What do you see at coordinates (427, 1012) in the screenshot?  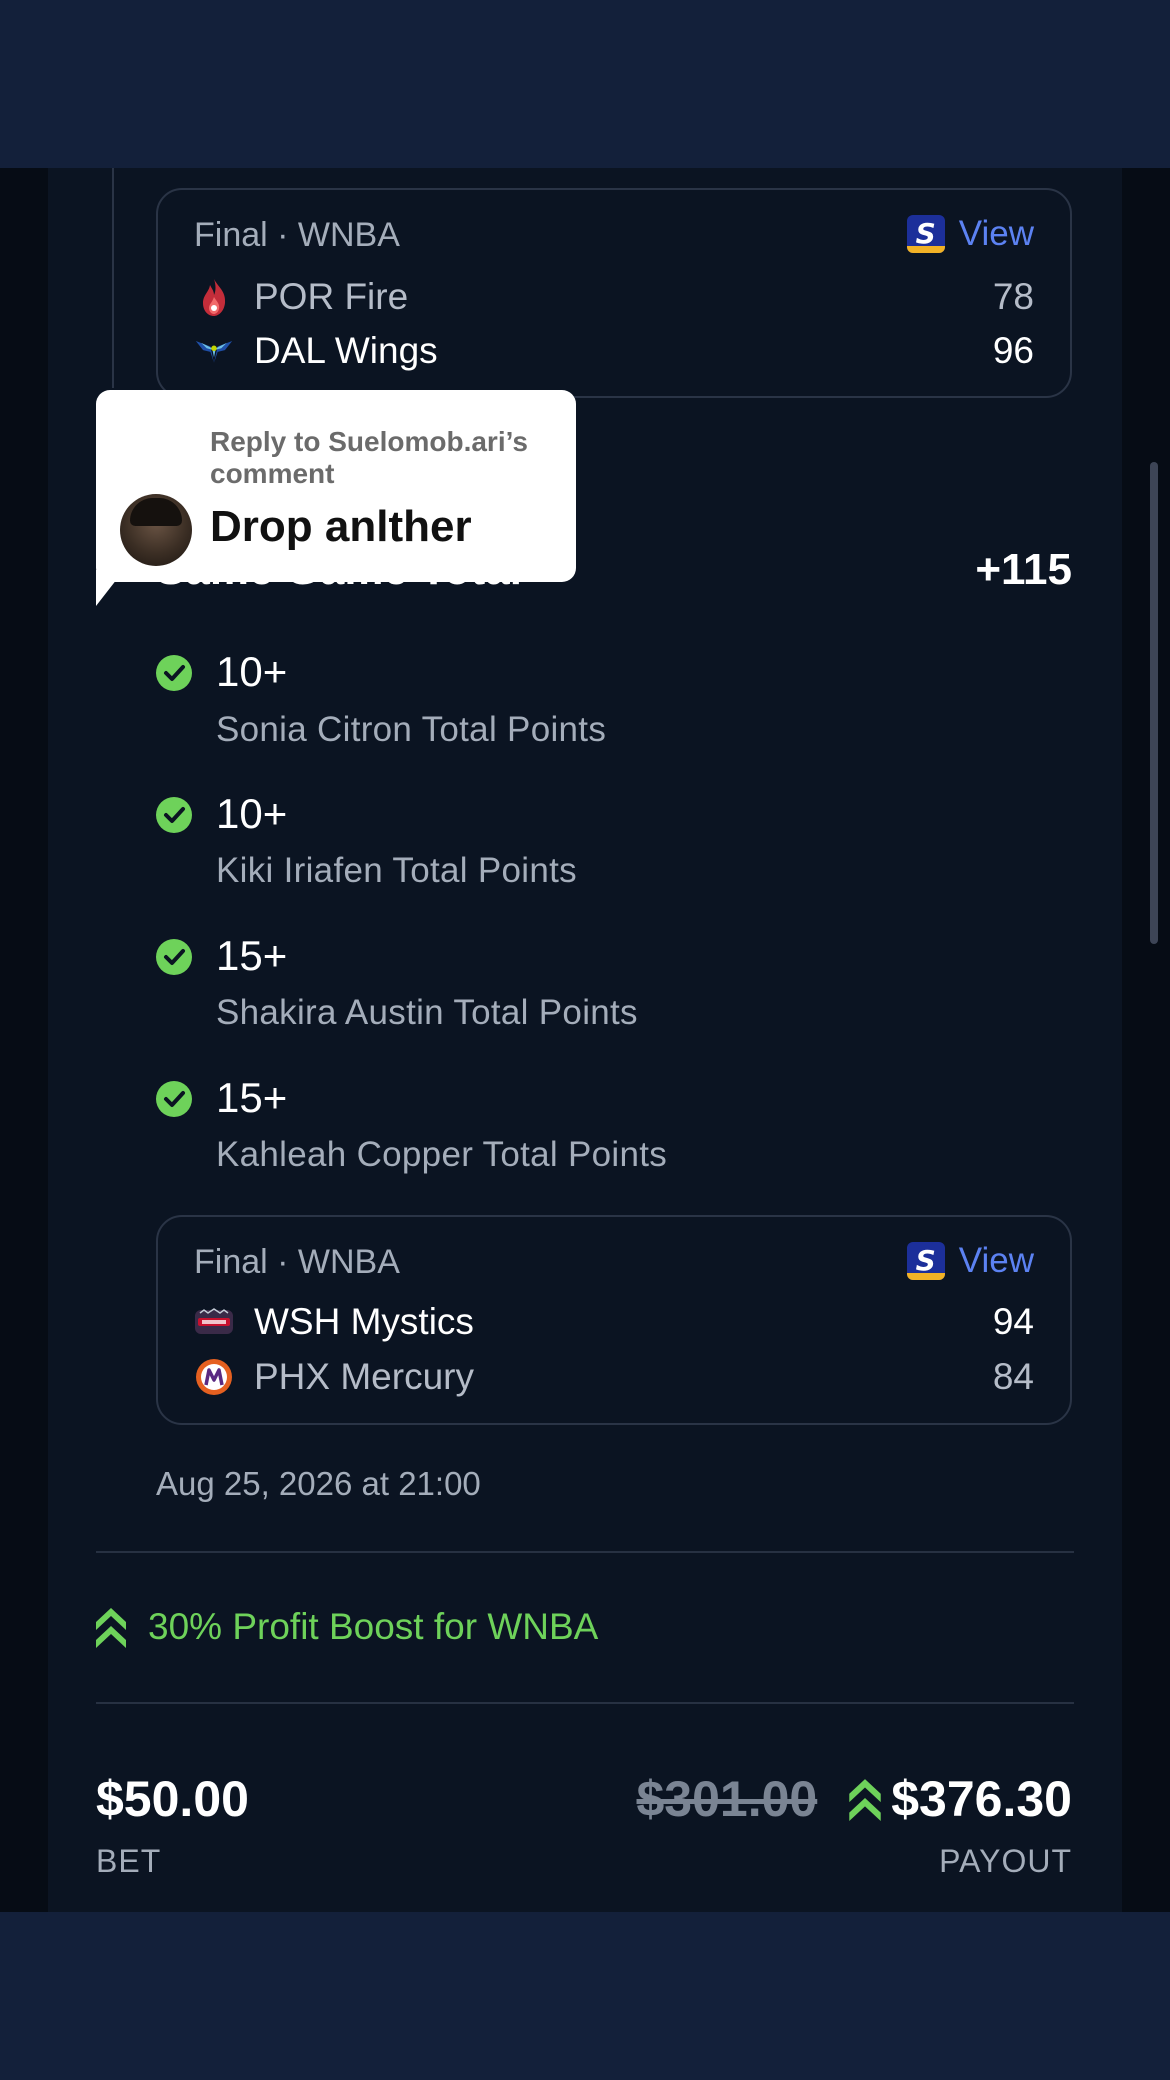 I see `leg-description: Shakira Austin Total Points` at bounding box center [427, 1012].